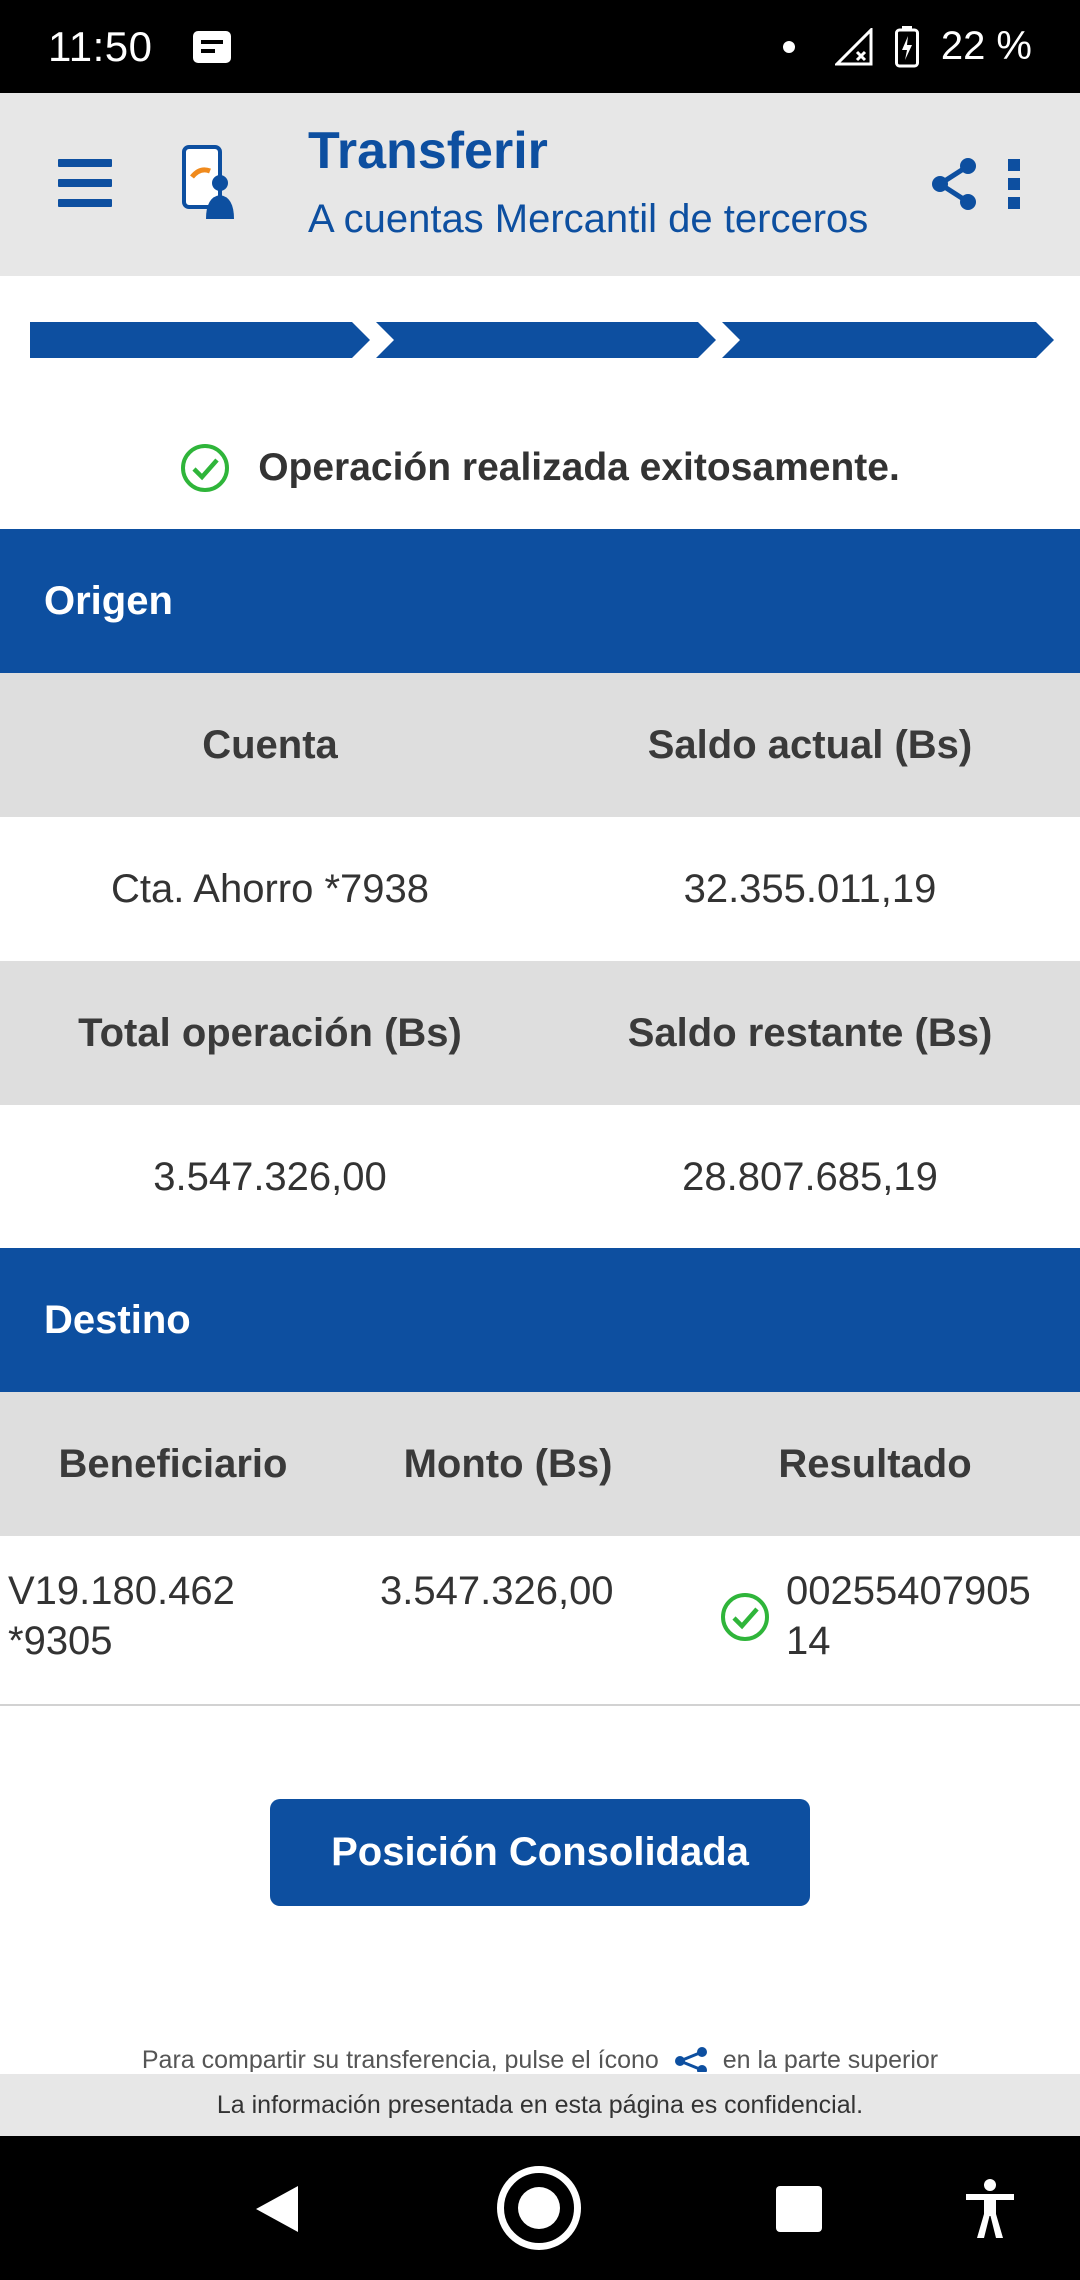 The width and height of the screenshot is (1080, 2280). What do you see at coordinates (540, 1852) in the screenshot?
I see `posicion-consolidada-button: Posición Consolidada` at bounding box center [540, 1852].